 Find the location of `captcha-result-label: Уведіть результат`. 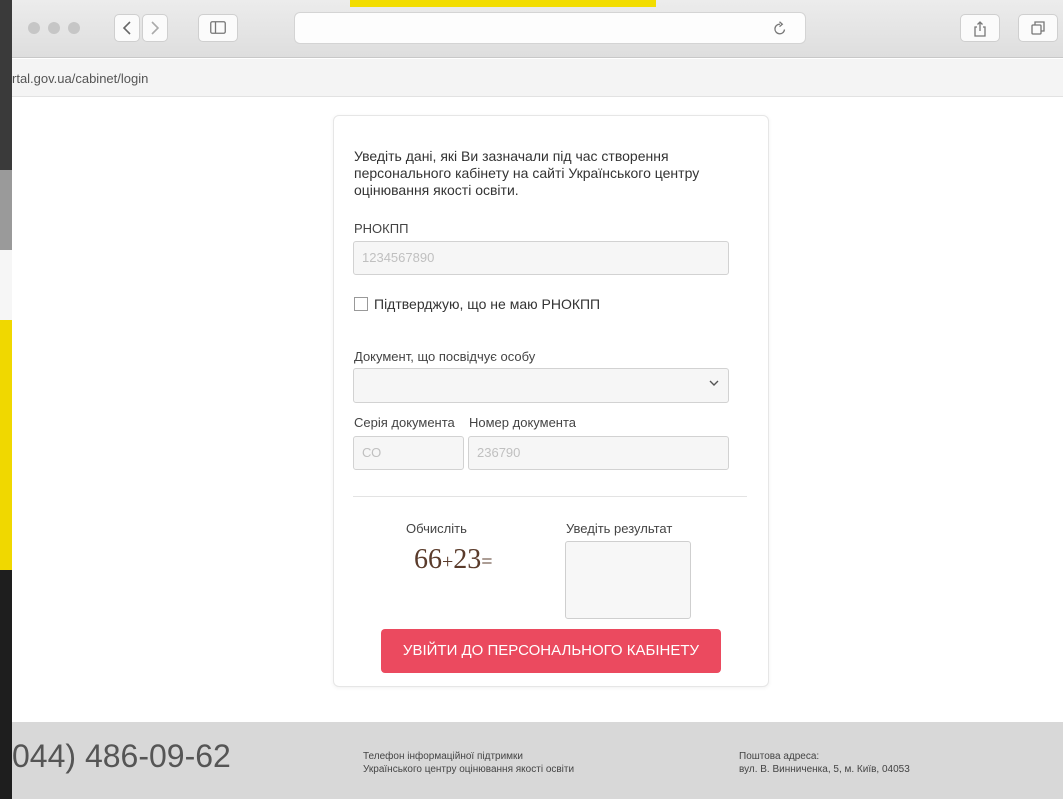

captcha-result-label: Уведіть результат is located at coordinates (619, 528).